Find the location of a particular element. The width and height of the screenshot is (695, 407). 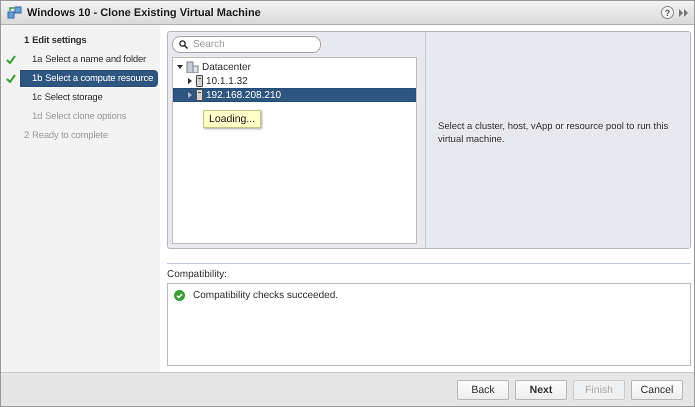

double-chevron-icon is located at coordinates (683, 12).